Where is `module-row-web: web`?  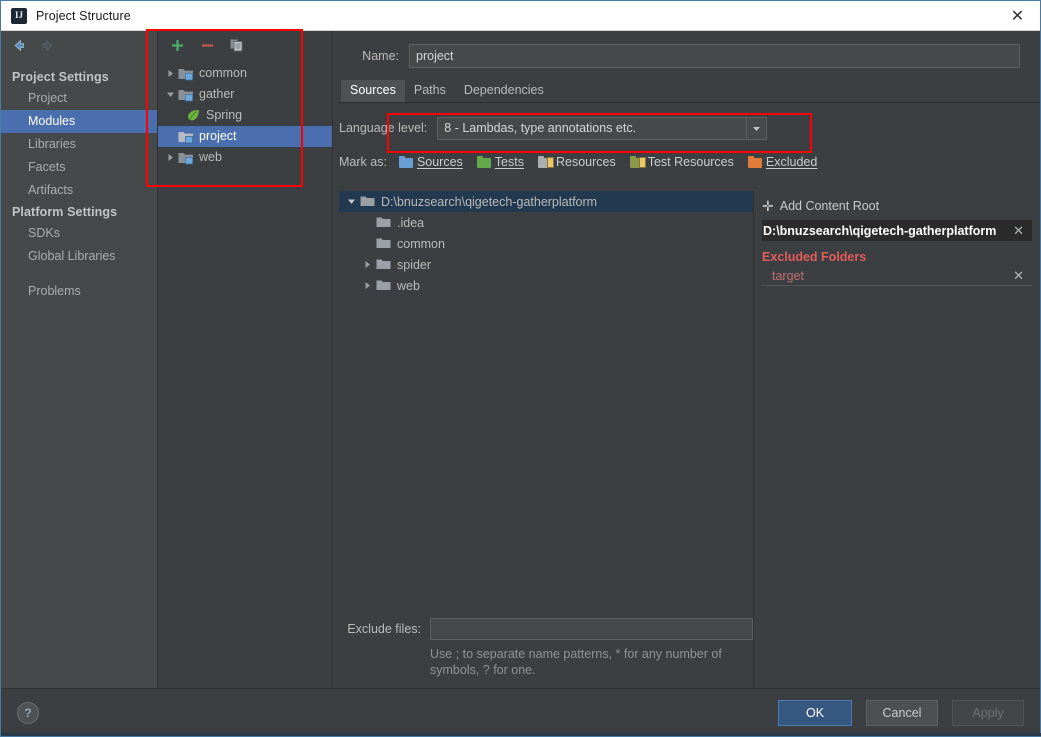
module-row-web: web is located at coordinates (245, 157).